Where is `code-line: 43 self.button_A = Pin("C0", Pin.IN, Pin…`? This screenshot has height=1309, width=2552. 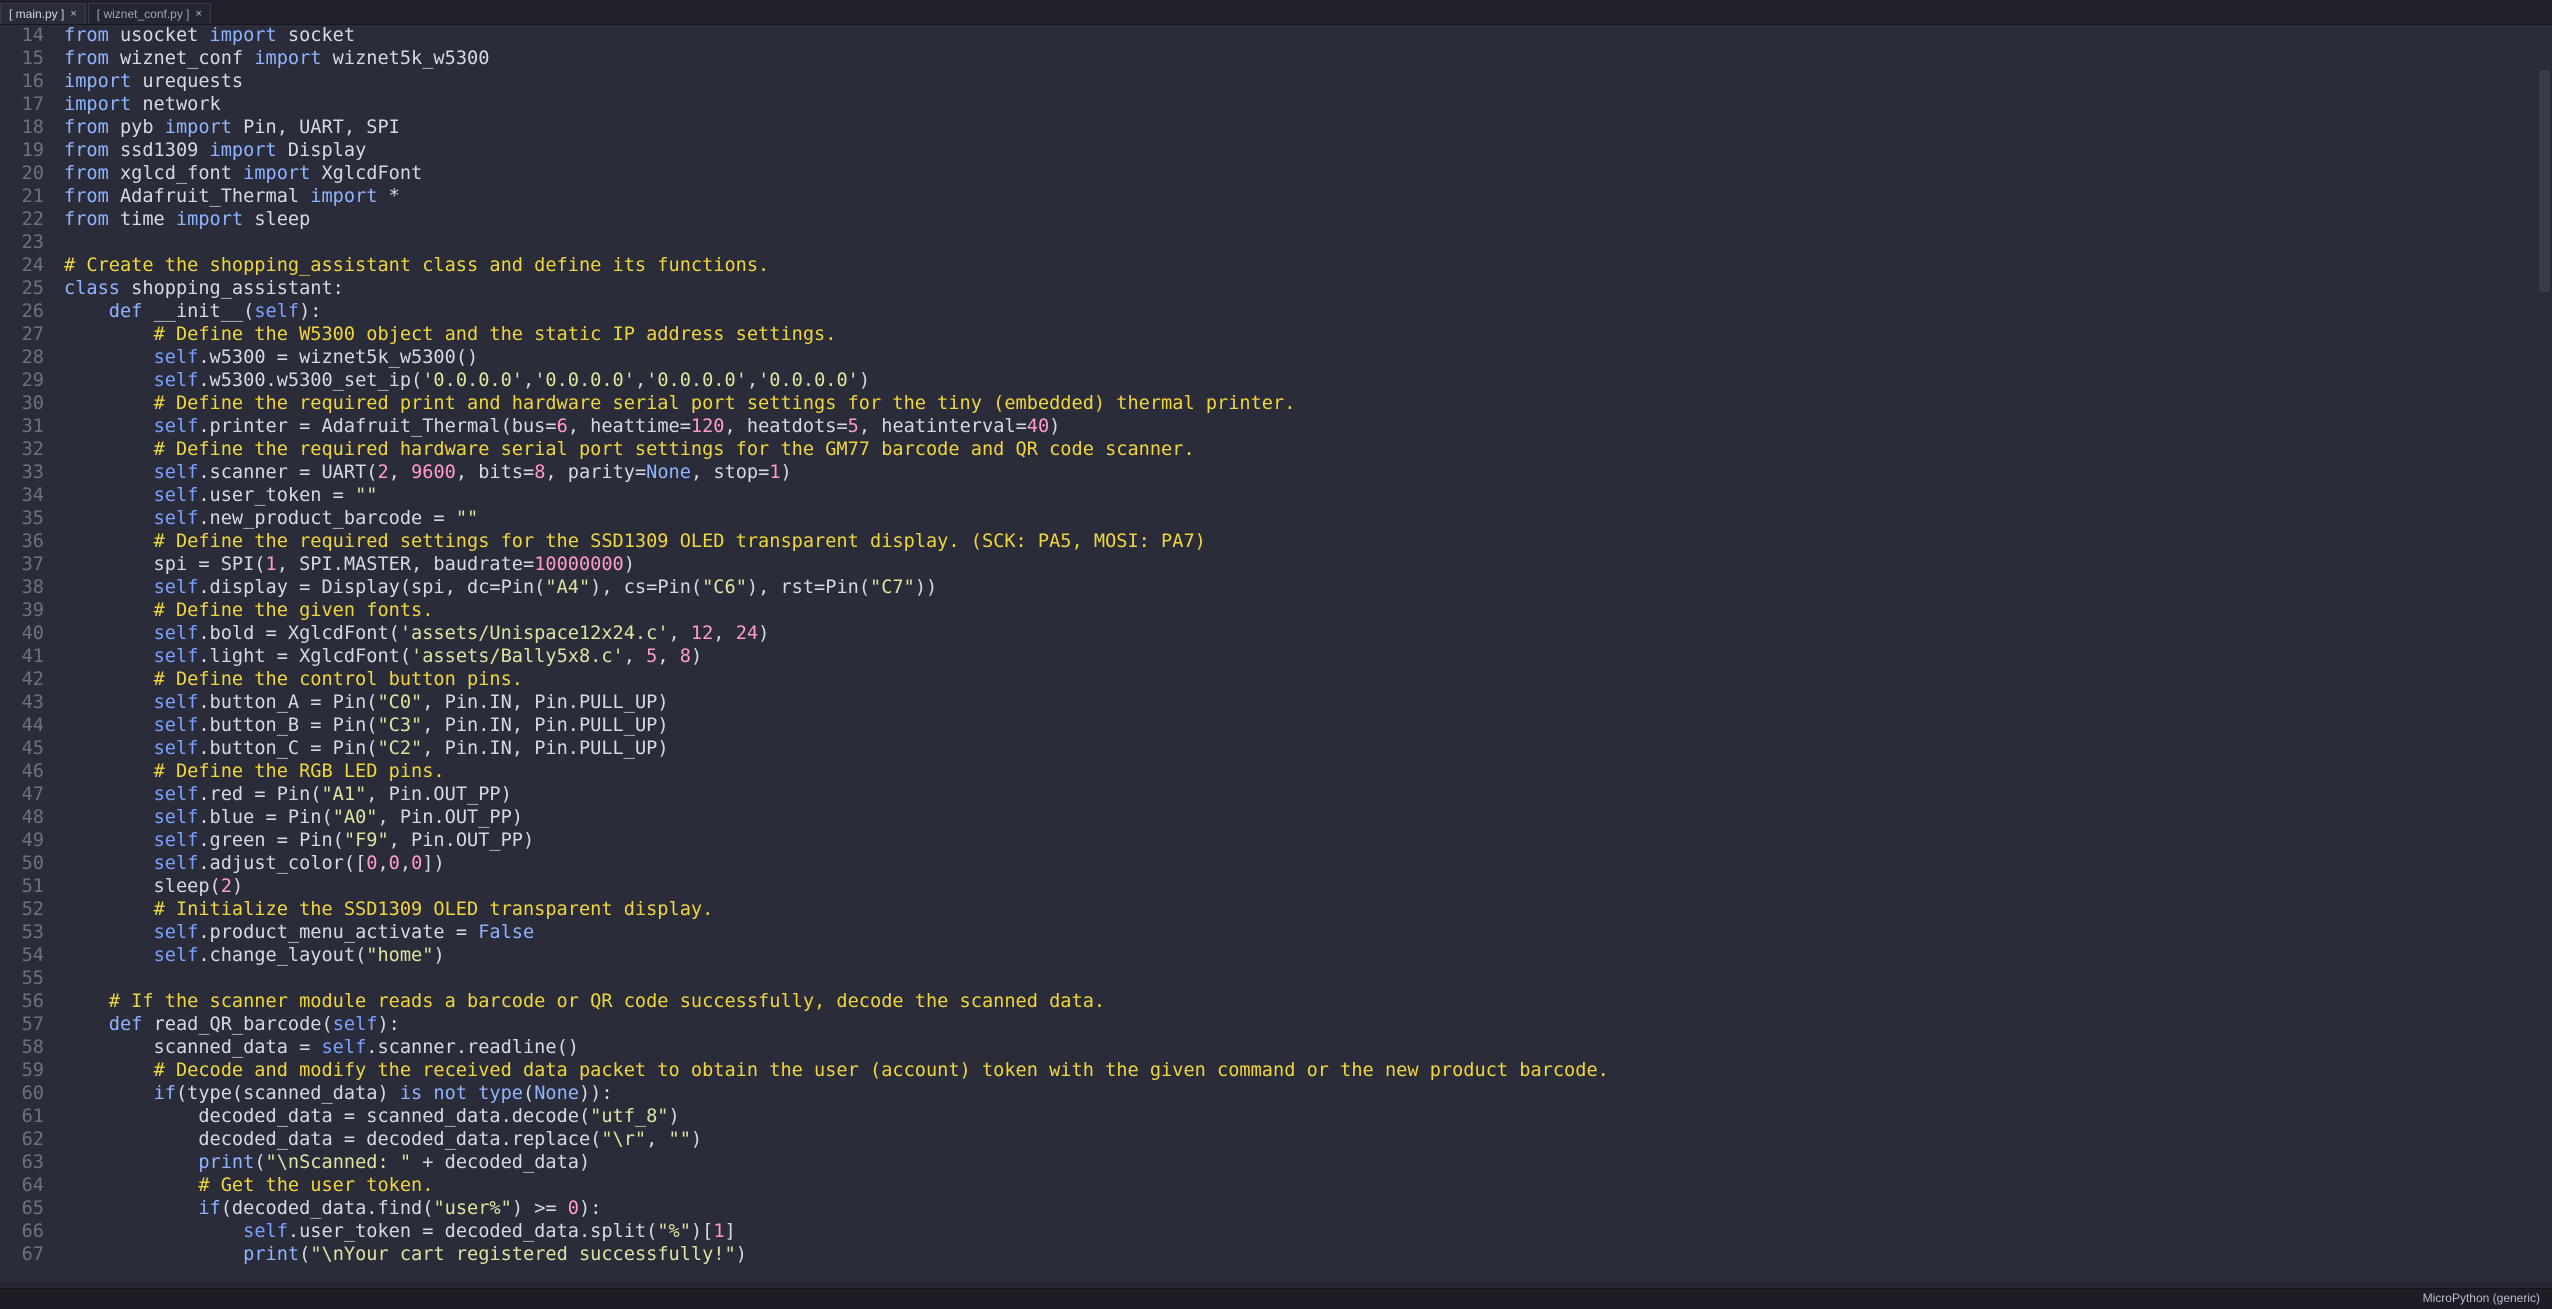
code-line: 43 self.button_A = Pin("C0", Pin.IN, Pin… is located at coordinates (1268, 702).